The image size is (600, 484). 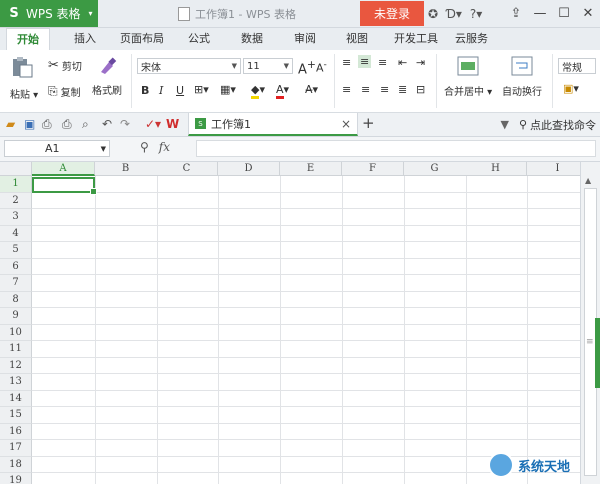 What do you see at coordinates (28, 39) in the screenshot?
I see `tab-home: 开始` at bounding box center [28, 39].